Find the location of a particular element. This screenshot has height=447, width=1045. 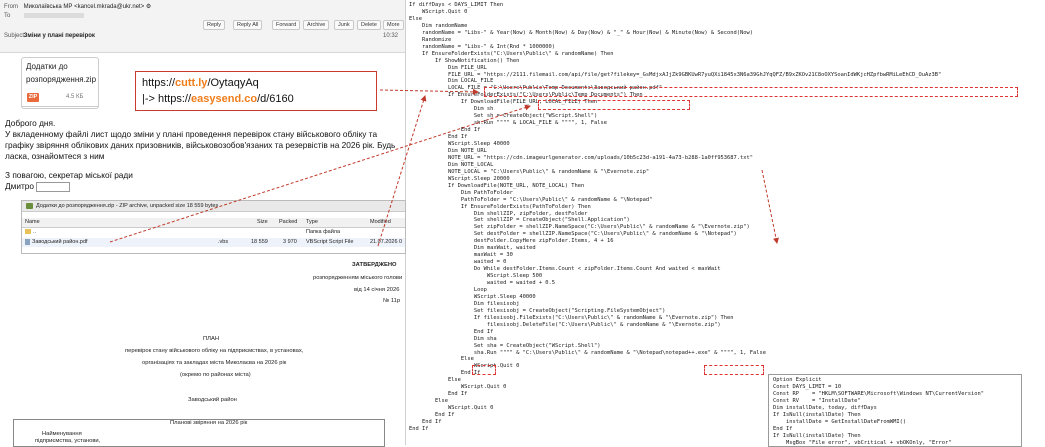

file-size: 18 559 is located at coordinates (259, 242).